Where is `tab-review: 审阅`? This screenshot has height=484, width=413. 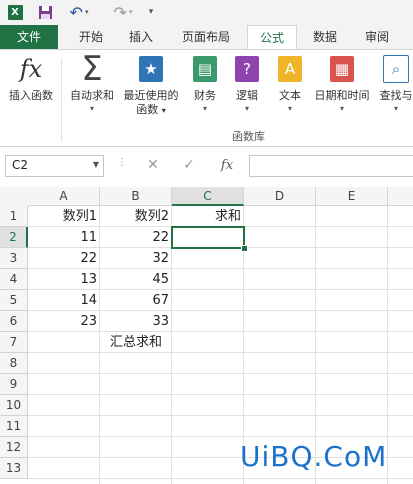
tab-review: 审阅 is located at coordinates (377, 37).